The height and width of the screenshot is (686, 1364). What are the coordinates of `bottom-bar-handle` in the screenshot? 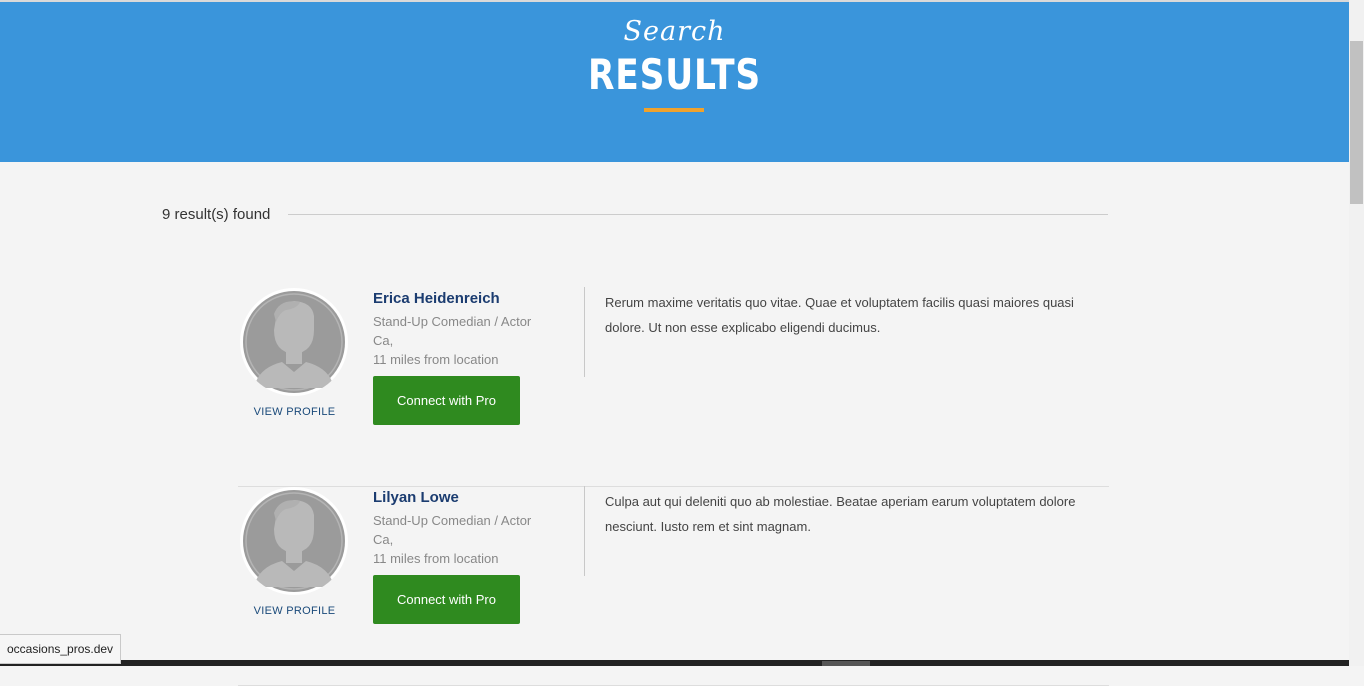 It's located at (846, 663).